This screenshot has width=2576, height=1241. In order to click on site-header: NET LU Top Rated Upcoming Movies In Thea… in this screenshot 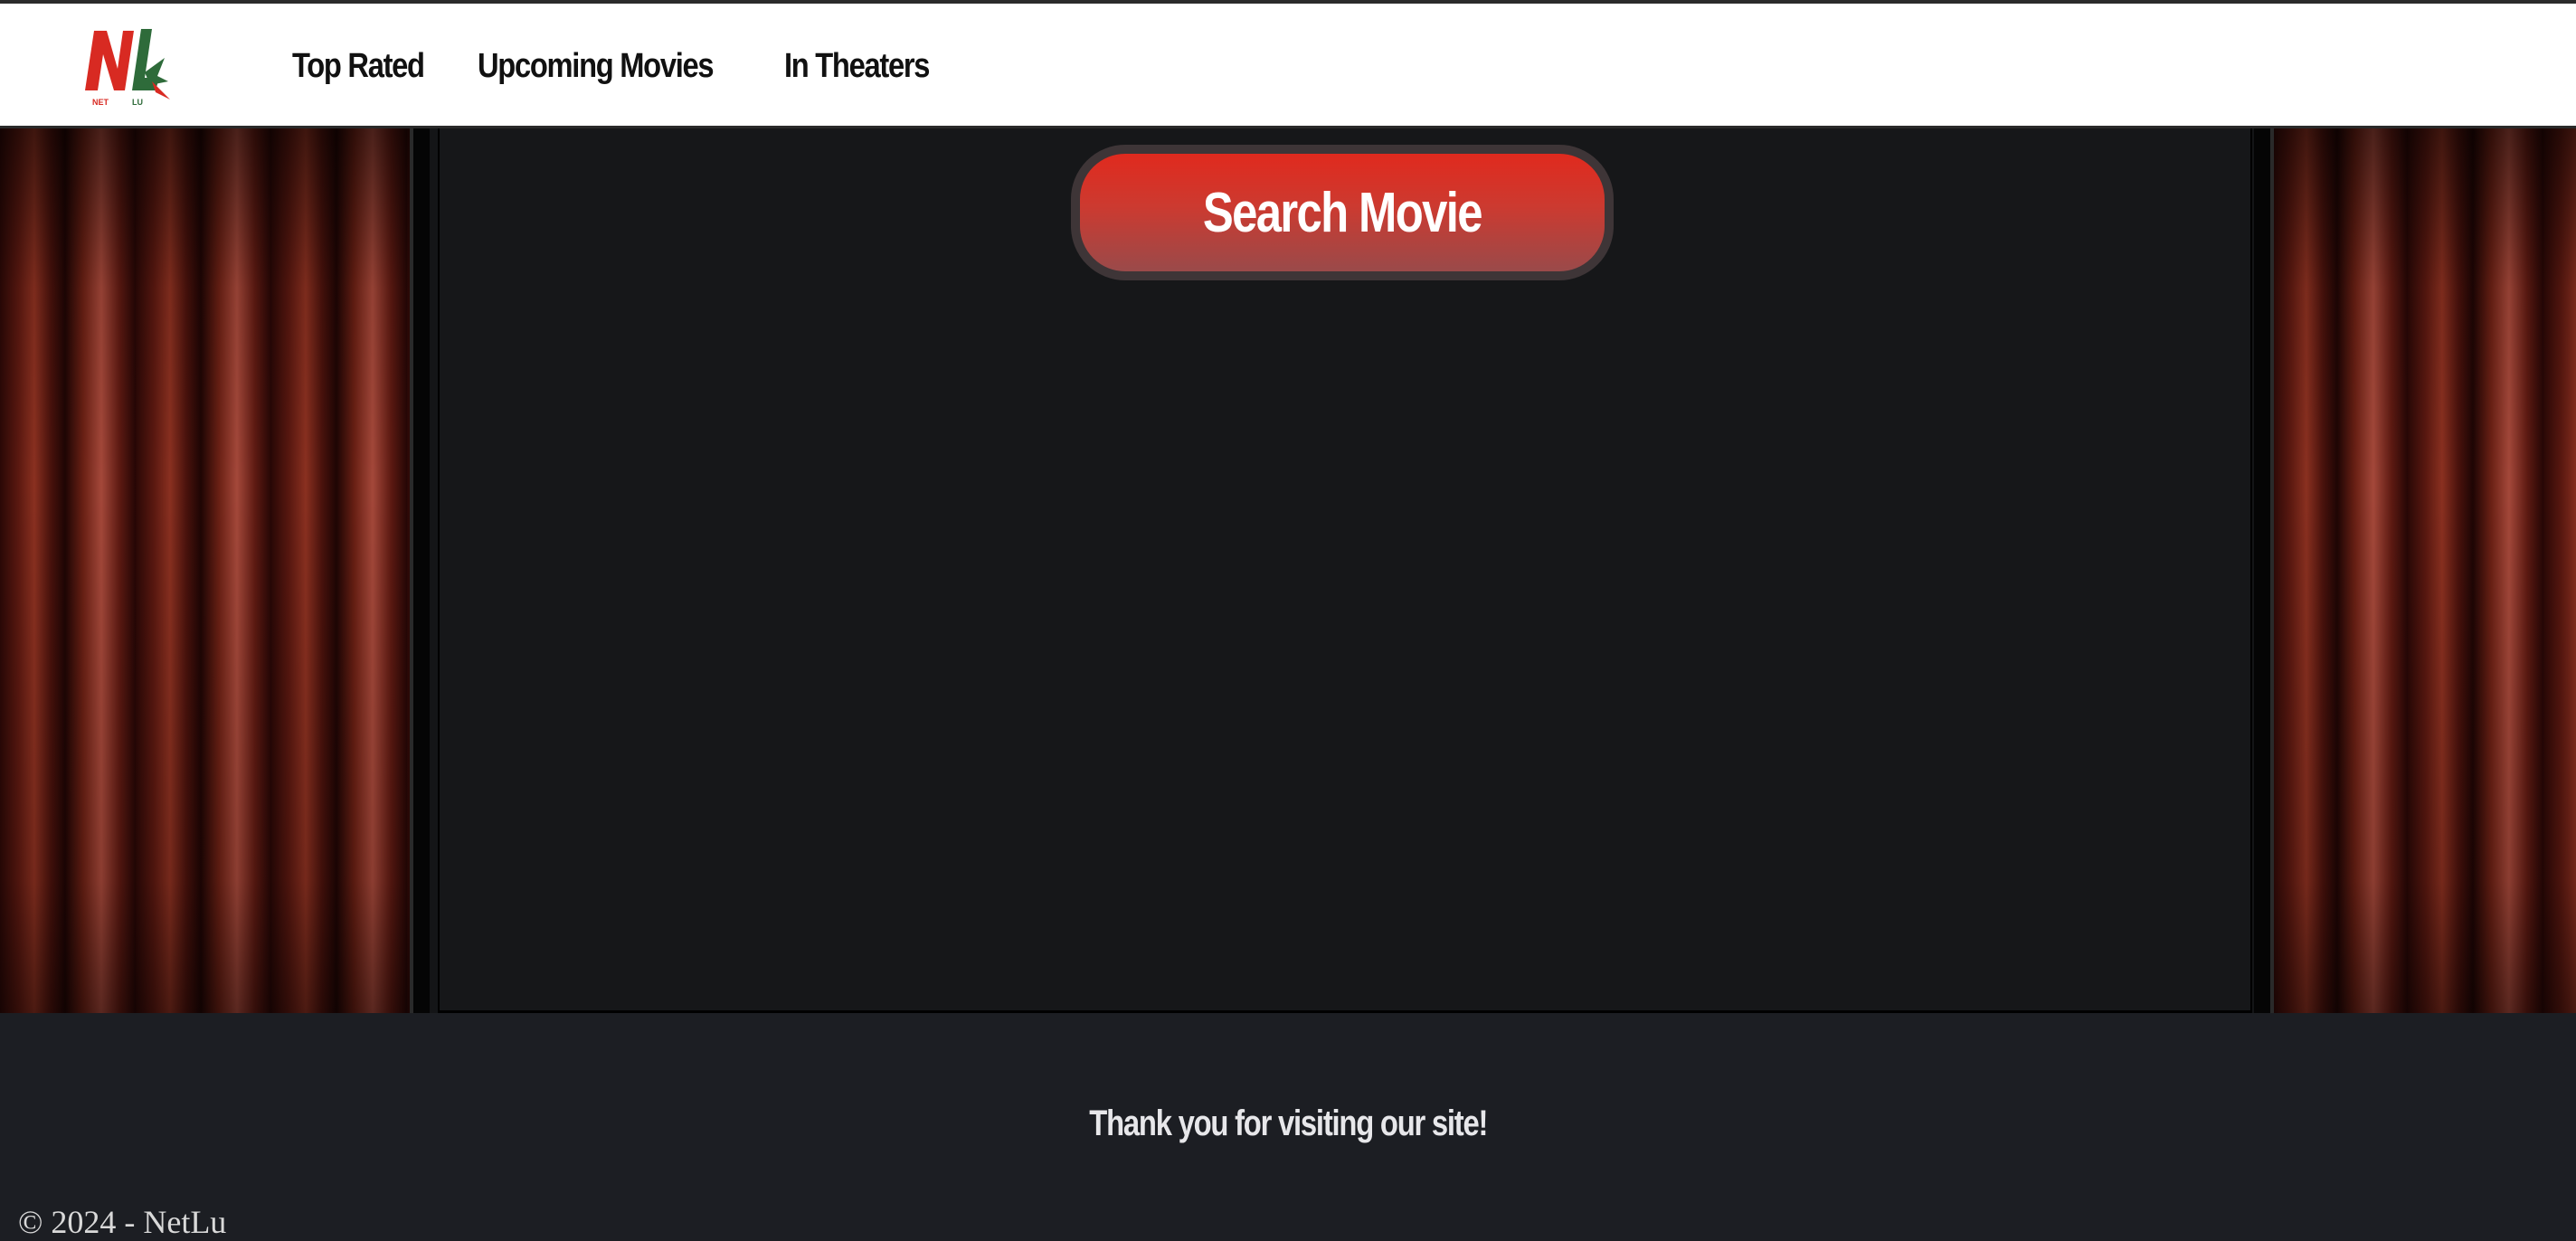, I will do `click(1288, 66)`.